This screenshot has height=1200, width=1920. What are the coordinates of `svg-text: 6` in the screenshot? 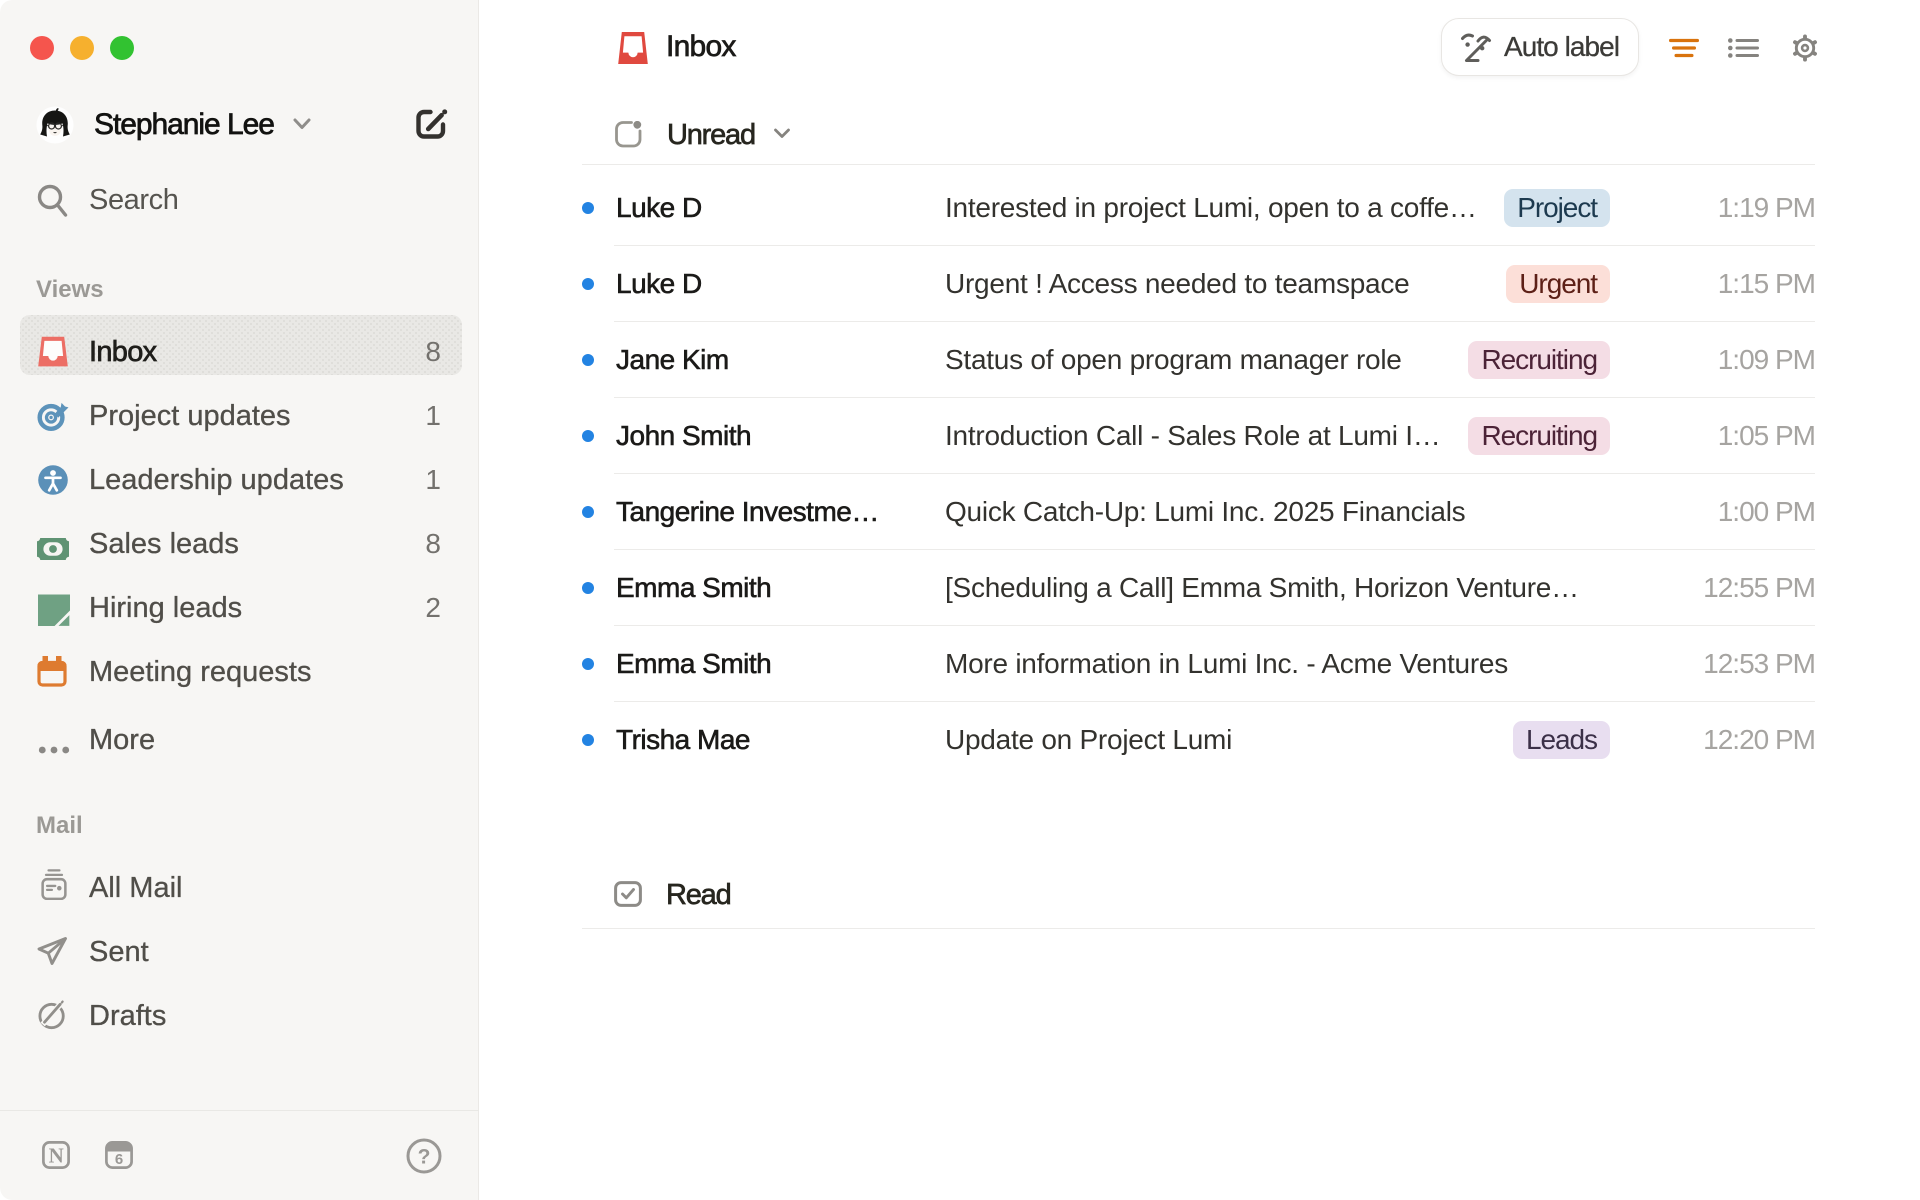 It's located at (119, 1159).